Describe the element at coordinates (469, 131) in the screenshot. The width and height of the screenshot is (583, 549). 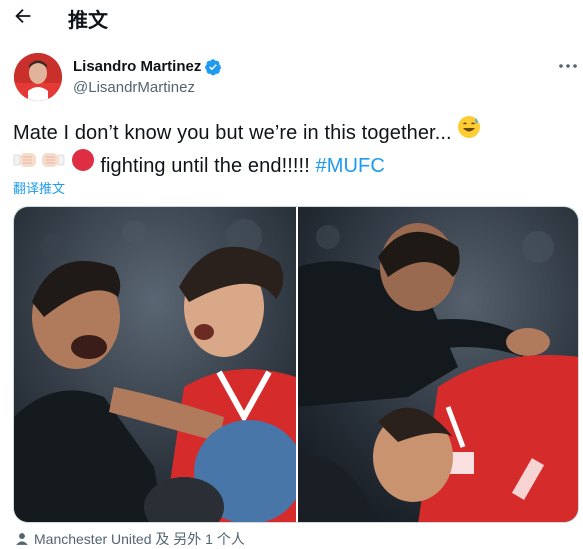
I see `sweat-smile-emoji-icon` at that location.